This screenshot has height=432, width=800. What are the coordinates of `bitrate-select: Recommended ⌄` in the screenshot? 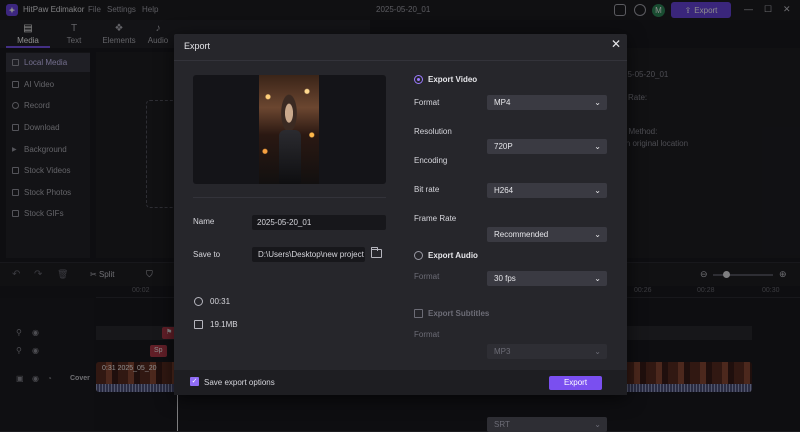 It's located at (547, 234).